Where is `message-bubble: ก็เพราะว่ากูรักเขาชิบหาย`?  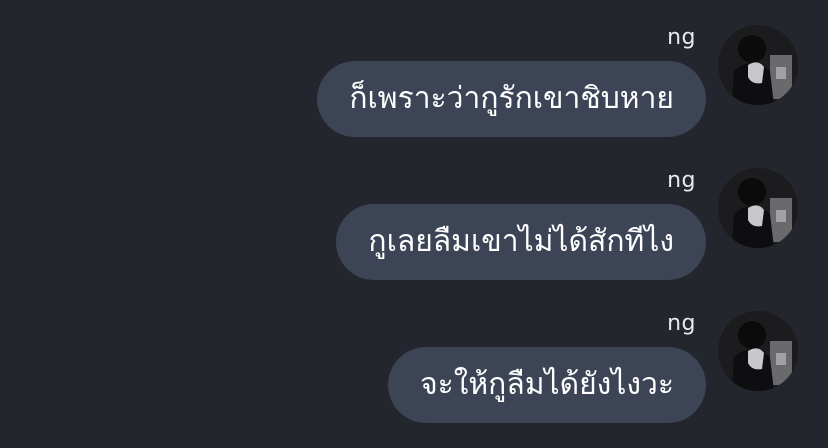 message-bubble: ก็เพราะว่ากูรักเขาชิบหาย is located at coordinates (511, 99).